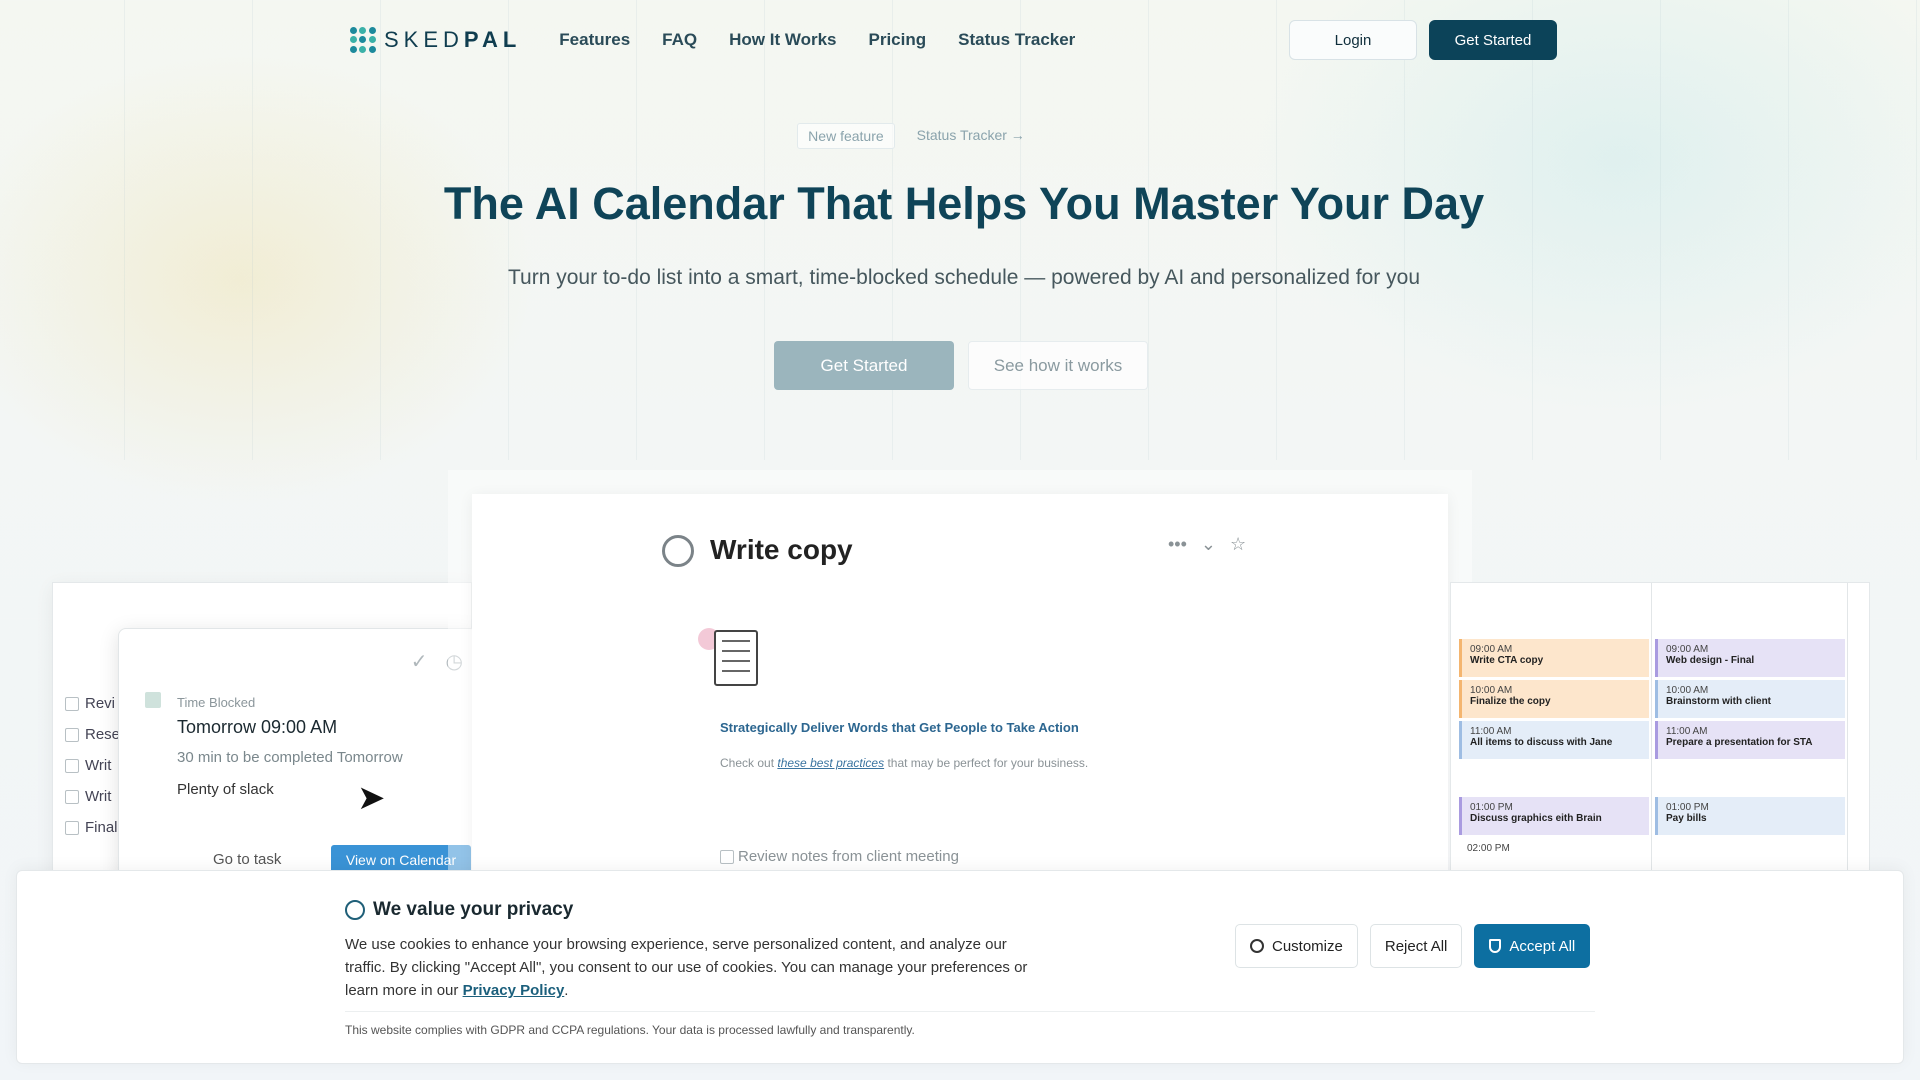 The width and height of the screenshot is (1920, 1080). I want to click on star-icon: ☆, so click(1238, 544).